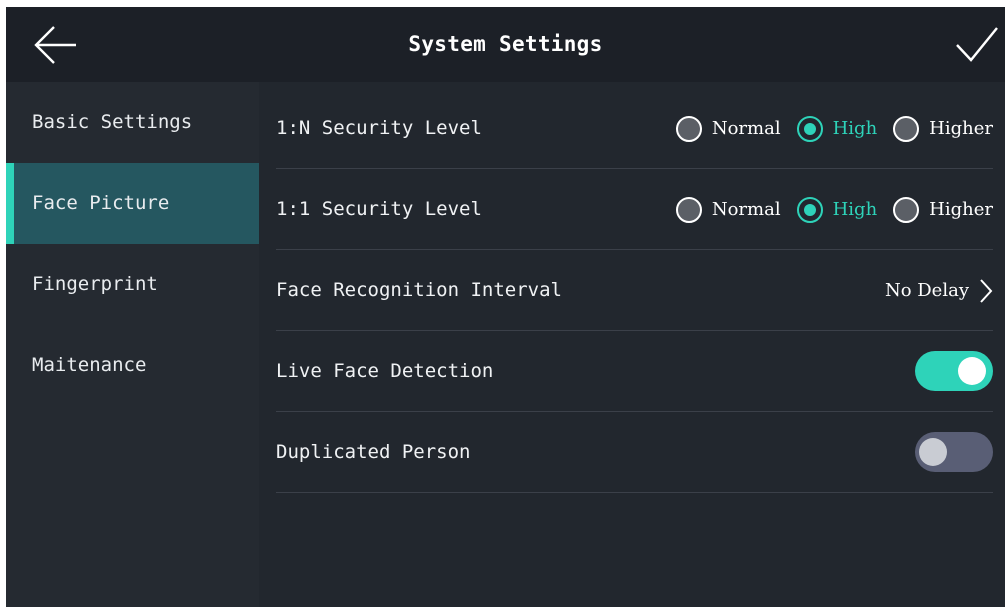 This screenshot has height=607, width=1005. I want to click on n-security-level-radio-group: Normal High Higher, so click(834, 128).